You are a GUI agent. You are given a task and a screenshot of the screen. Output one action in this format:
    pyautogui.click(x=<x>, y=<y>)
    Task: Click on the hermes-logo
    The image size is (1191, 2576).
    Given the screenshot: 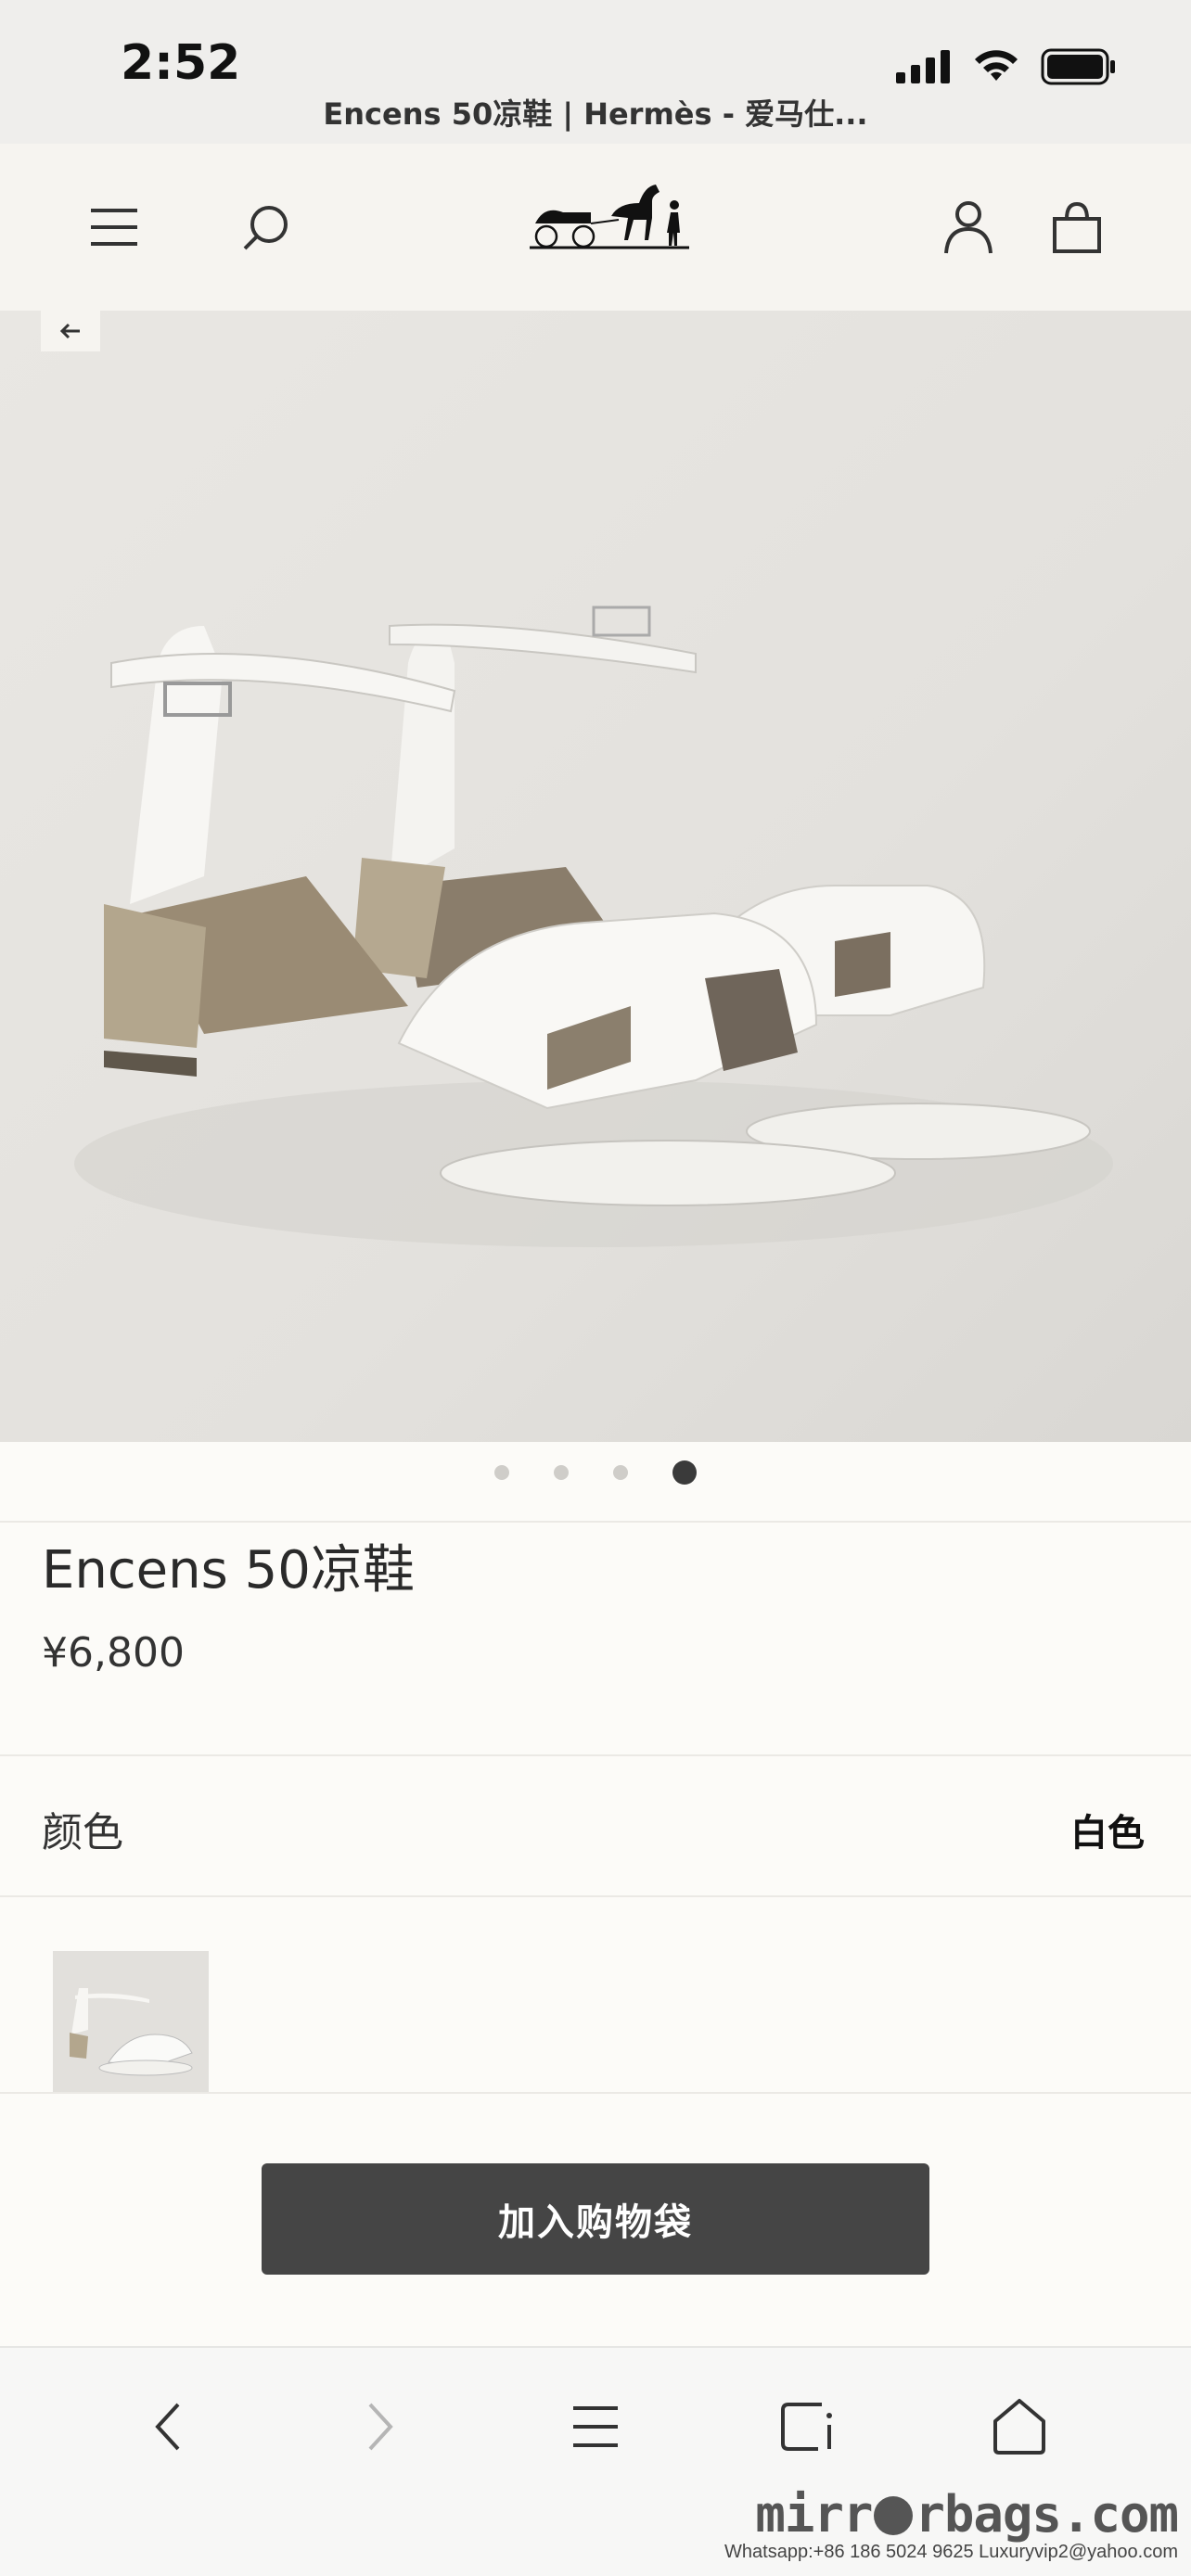 What is the action you would take?
    pyautogui.click(x=610, y=218)
    